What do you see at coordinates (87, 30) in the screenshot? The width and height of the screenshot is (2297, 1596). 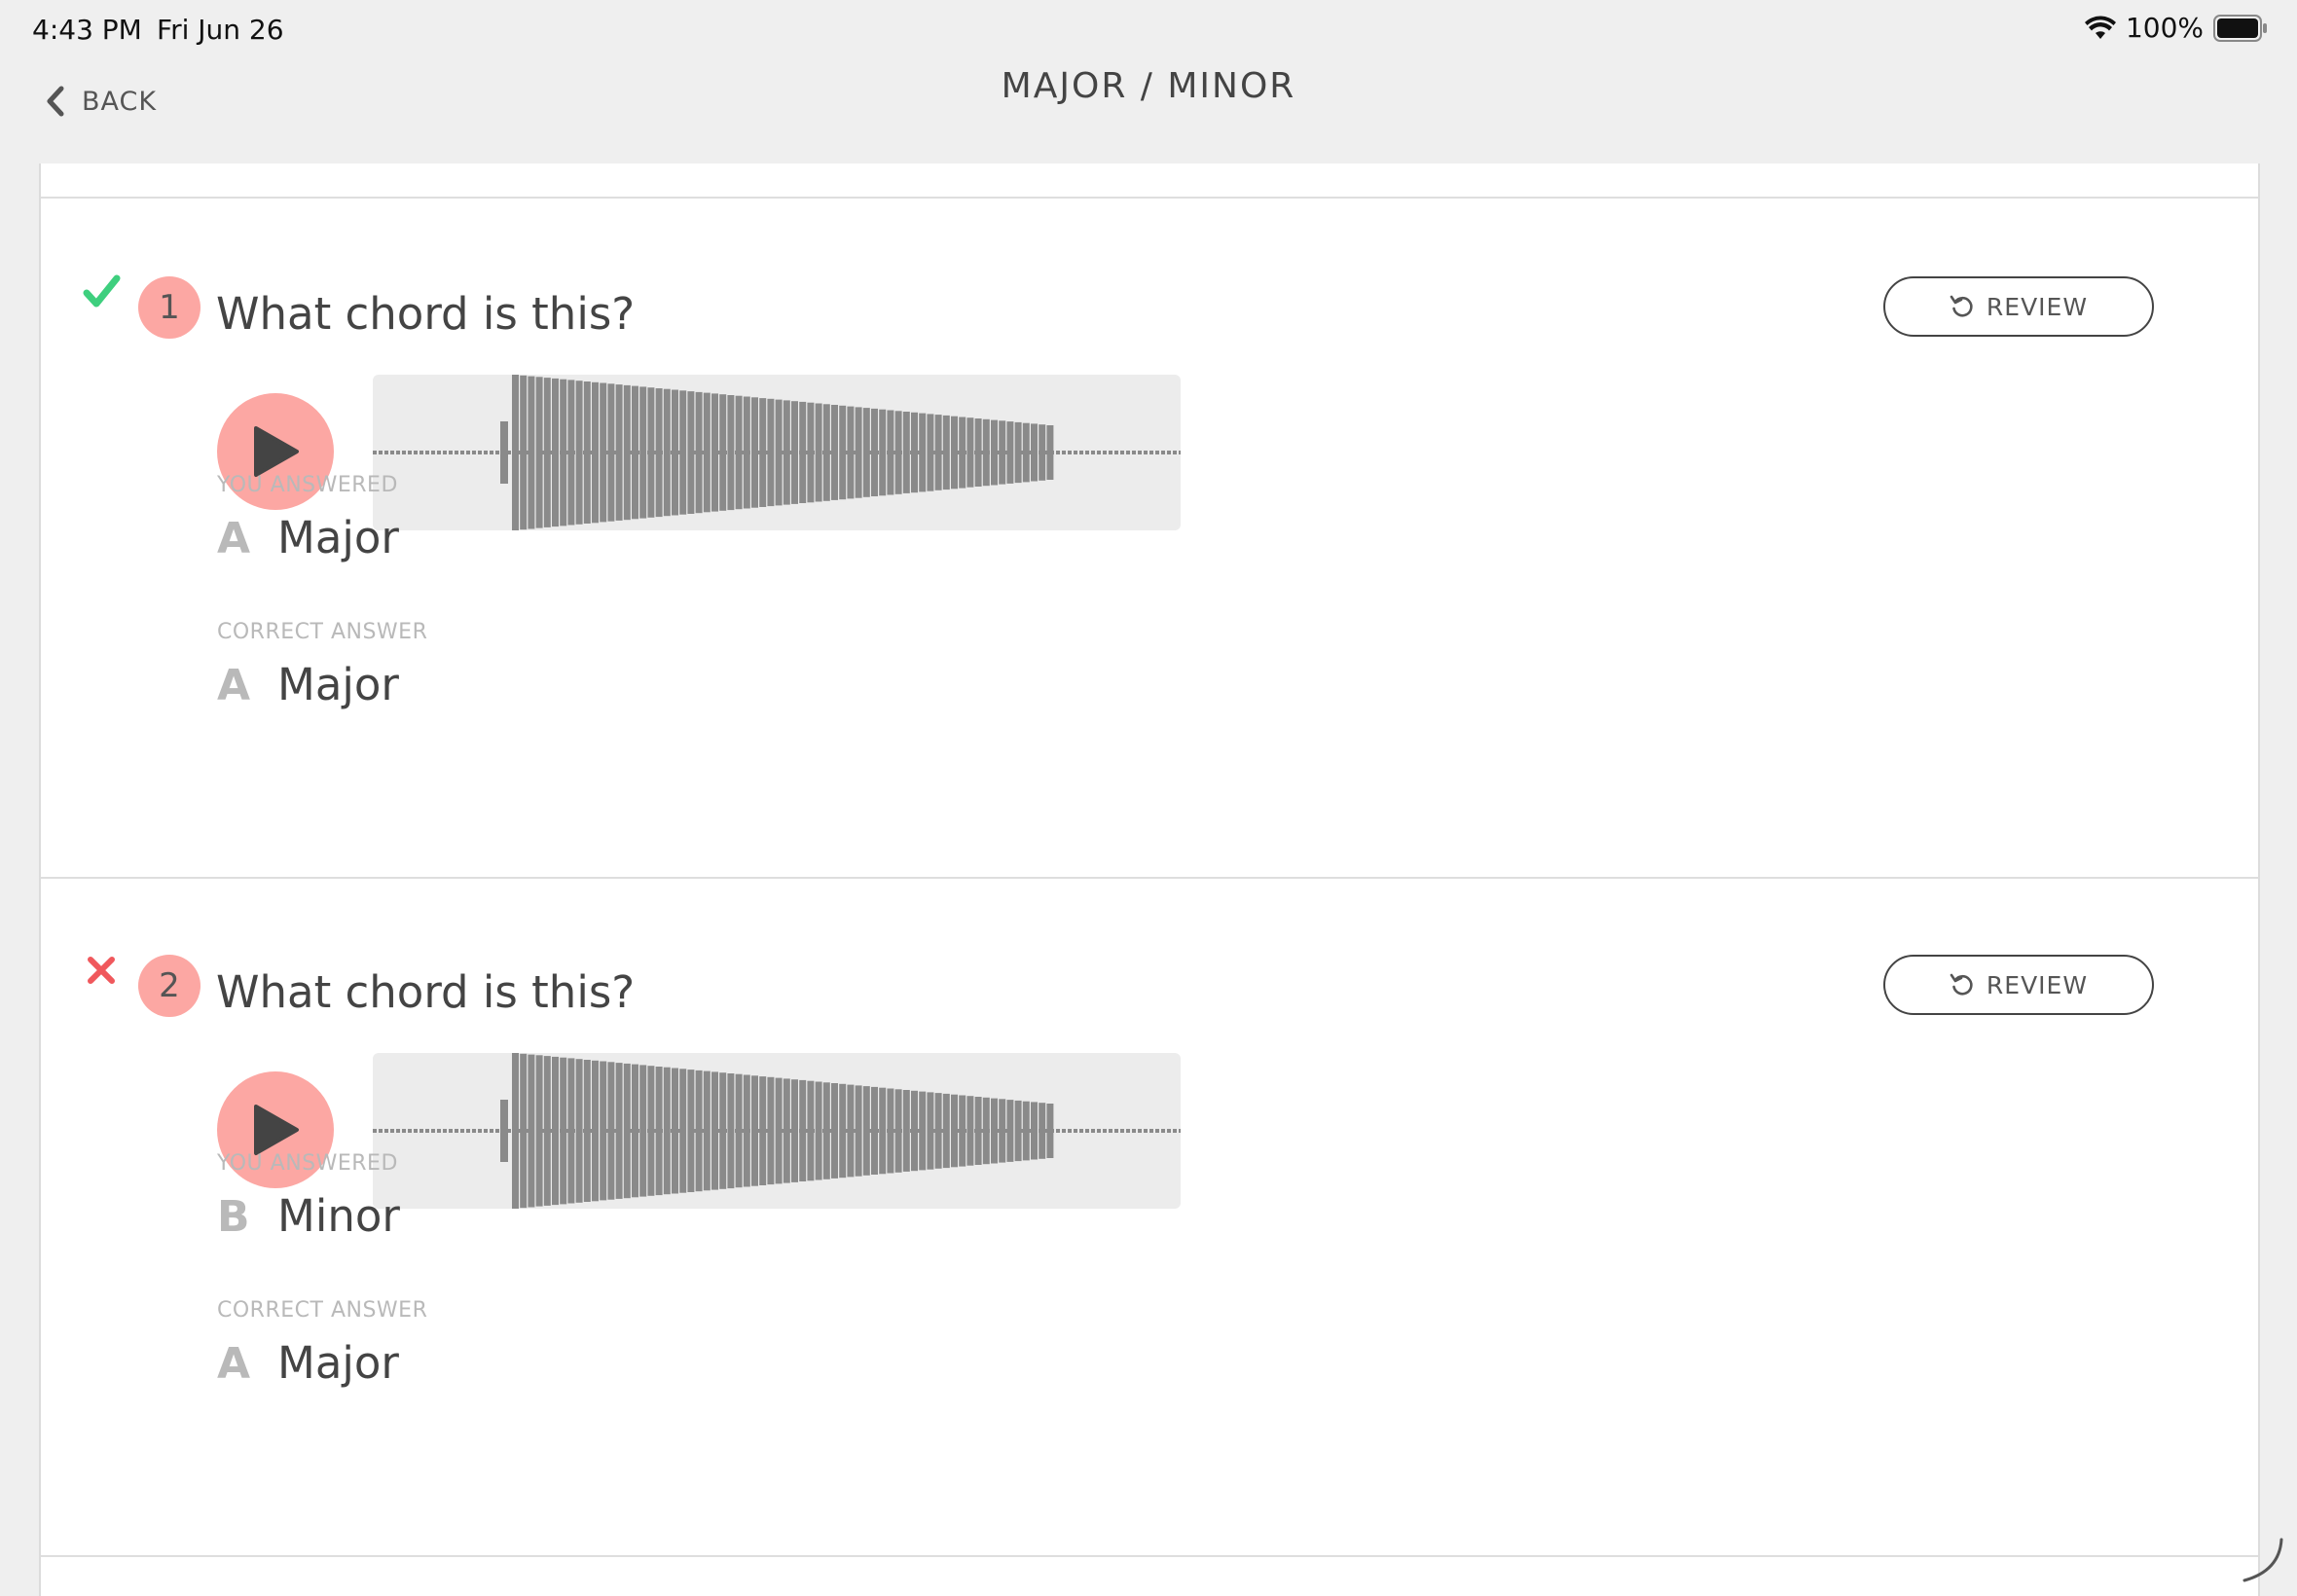 I see `status-time: 4:43 PM` at bounding box center [87, 30].